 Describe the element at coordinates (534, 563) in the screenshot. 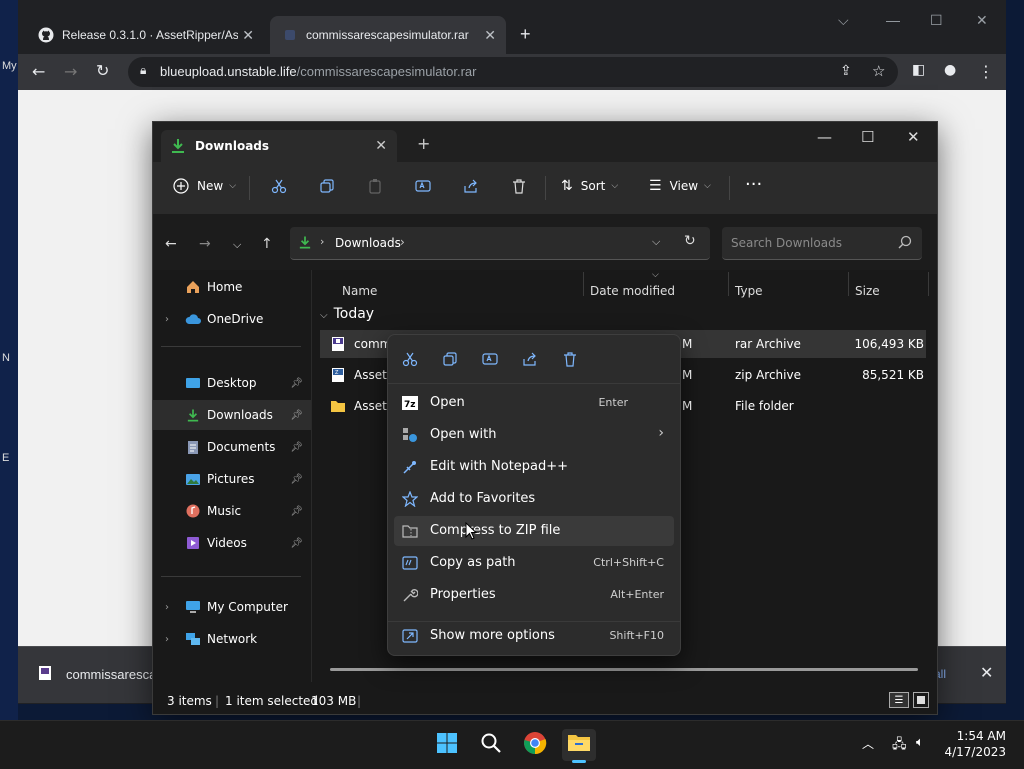

I see `menu-item-copy-path: Copy as path Ctrl+Shift+C` at that location.